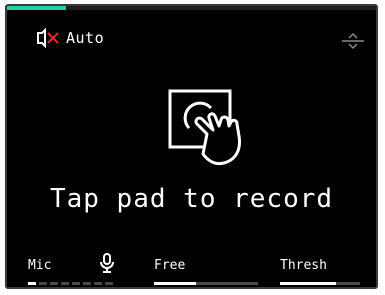 This screenshot has width=385, height=295. I want to click on free-label: Free, so click(170, 265).